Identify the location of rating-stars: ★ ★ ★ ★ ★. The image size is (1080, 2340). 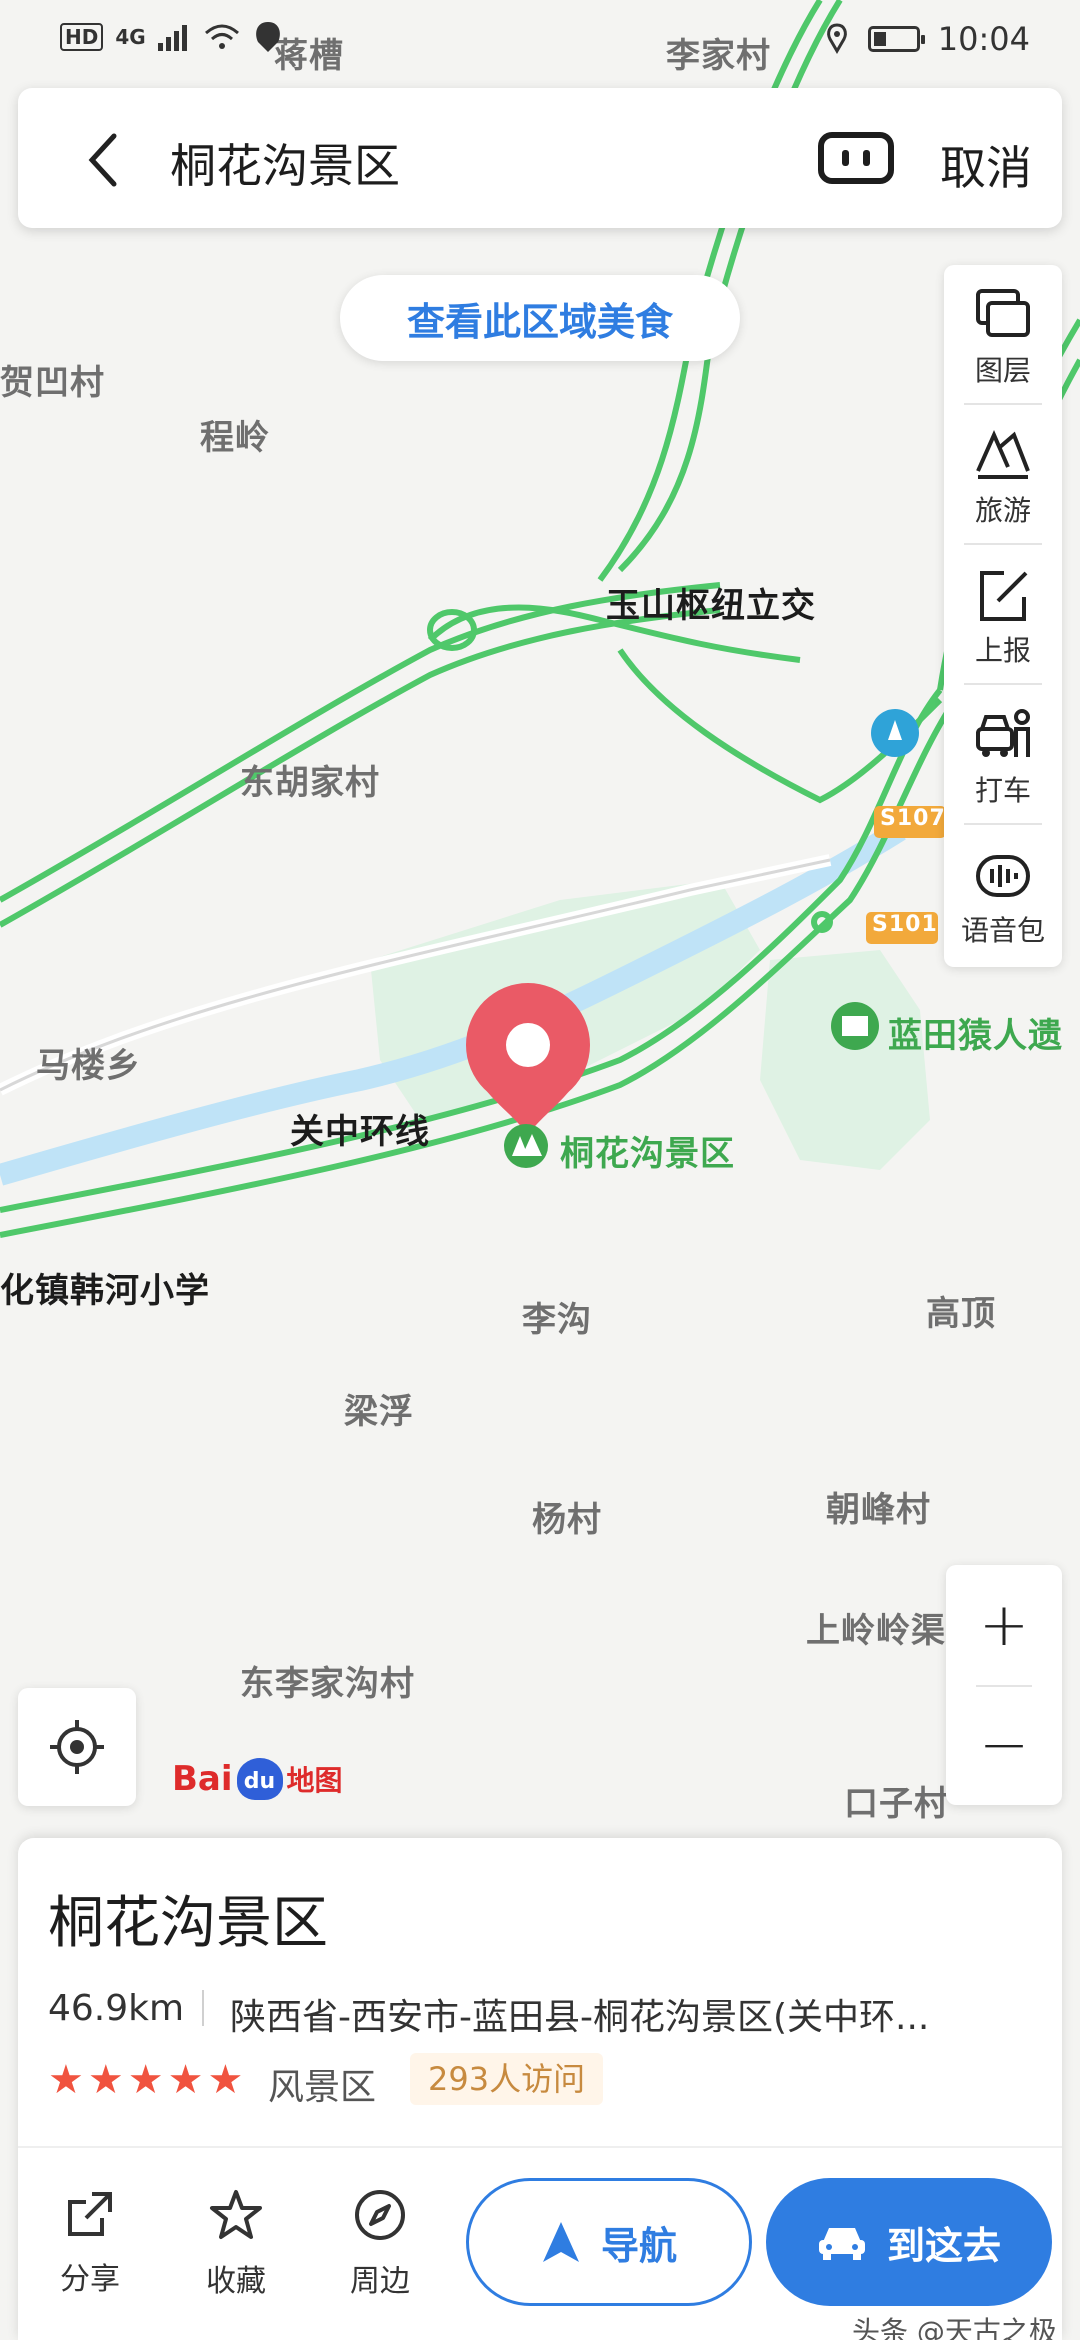
(145, 2080).